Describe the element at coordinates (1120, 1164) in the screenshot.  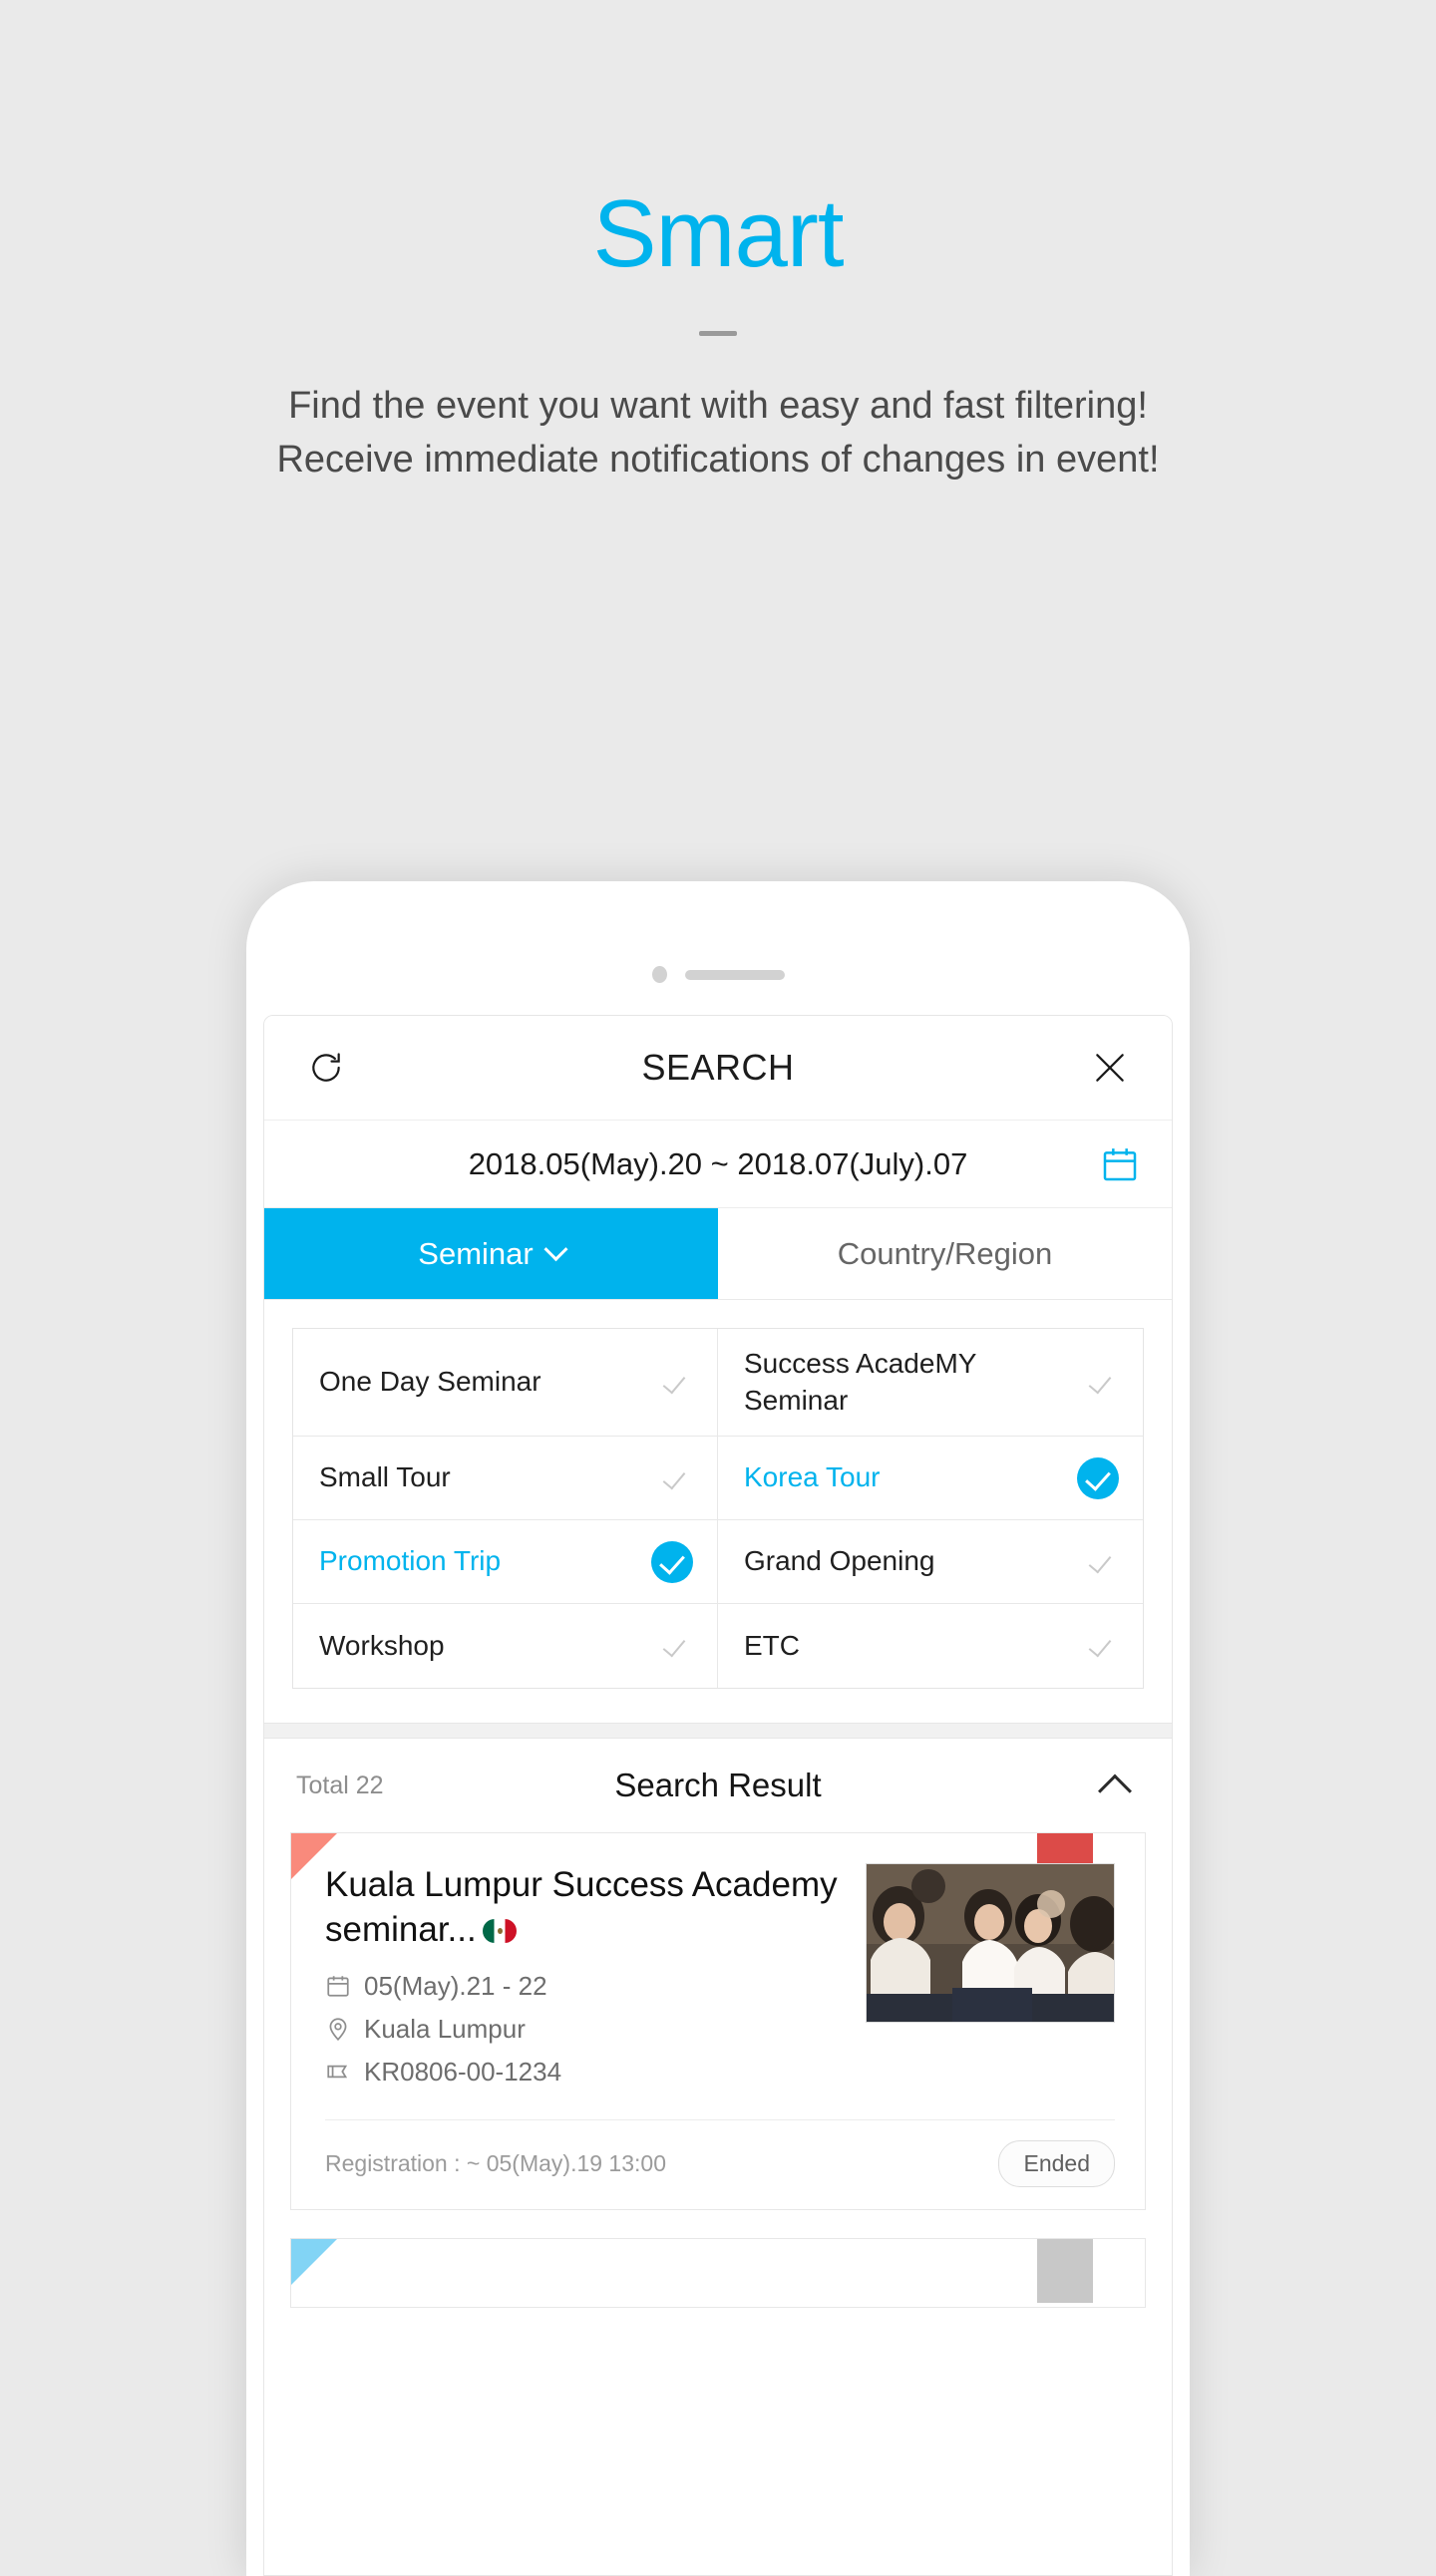
I see `calendar-icon` at that location.